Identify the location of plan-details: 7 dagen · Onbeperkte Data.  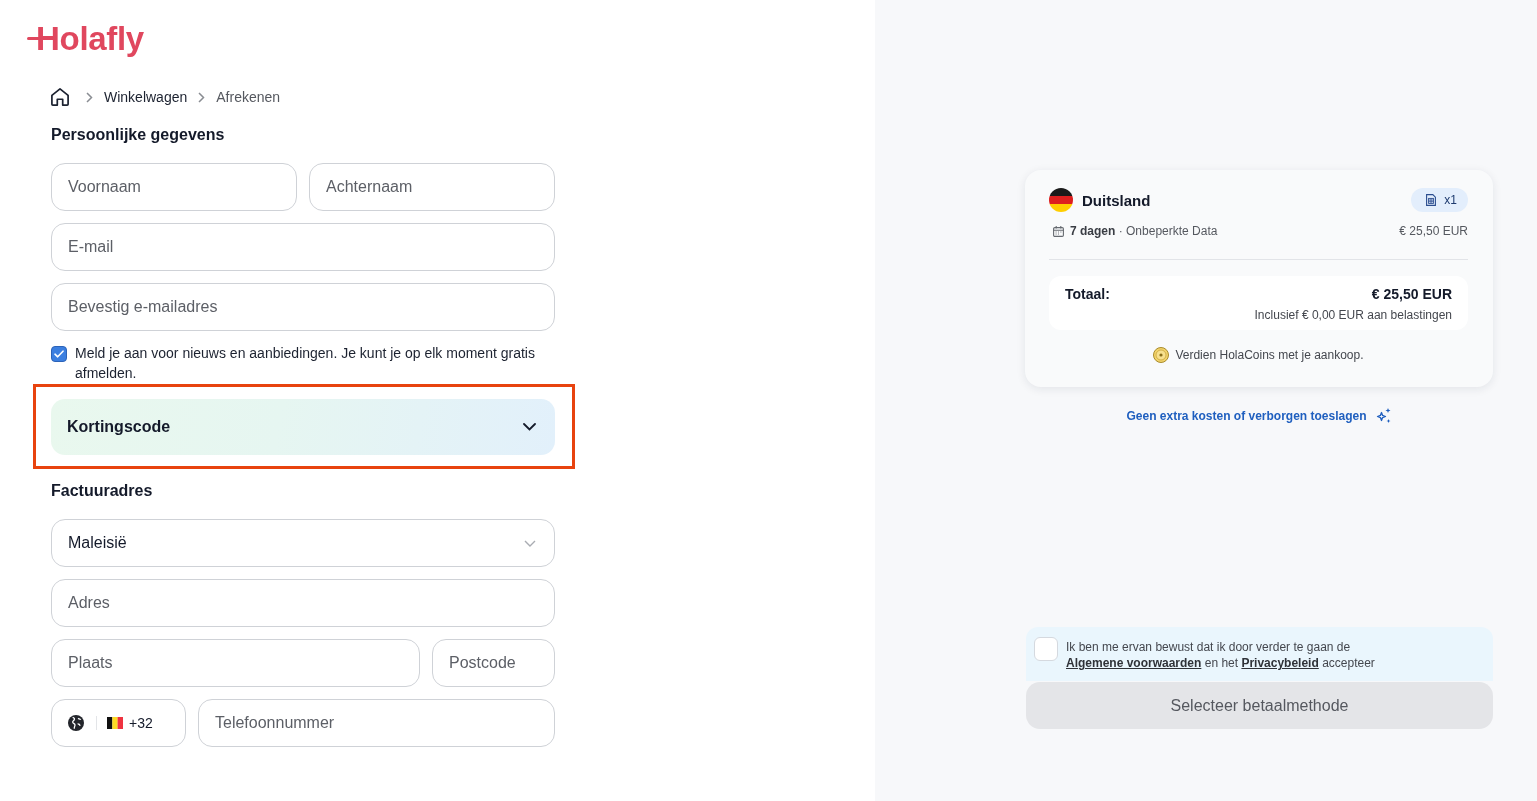
(1144, 231).